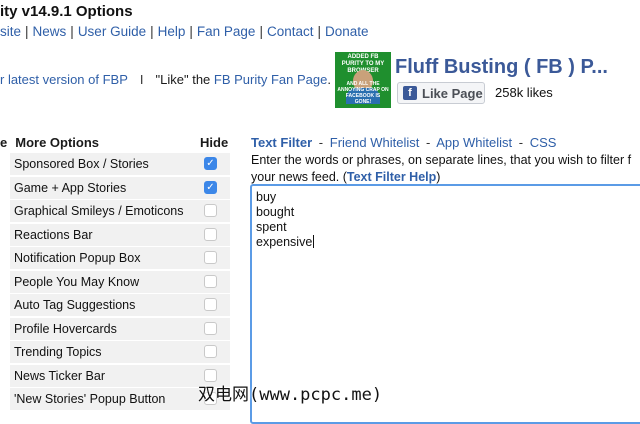  What do you see at coordinates (70, 187) in the screenshot?
I see `option-label: Game + App Stories` at bounding box center [70, 187].